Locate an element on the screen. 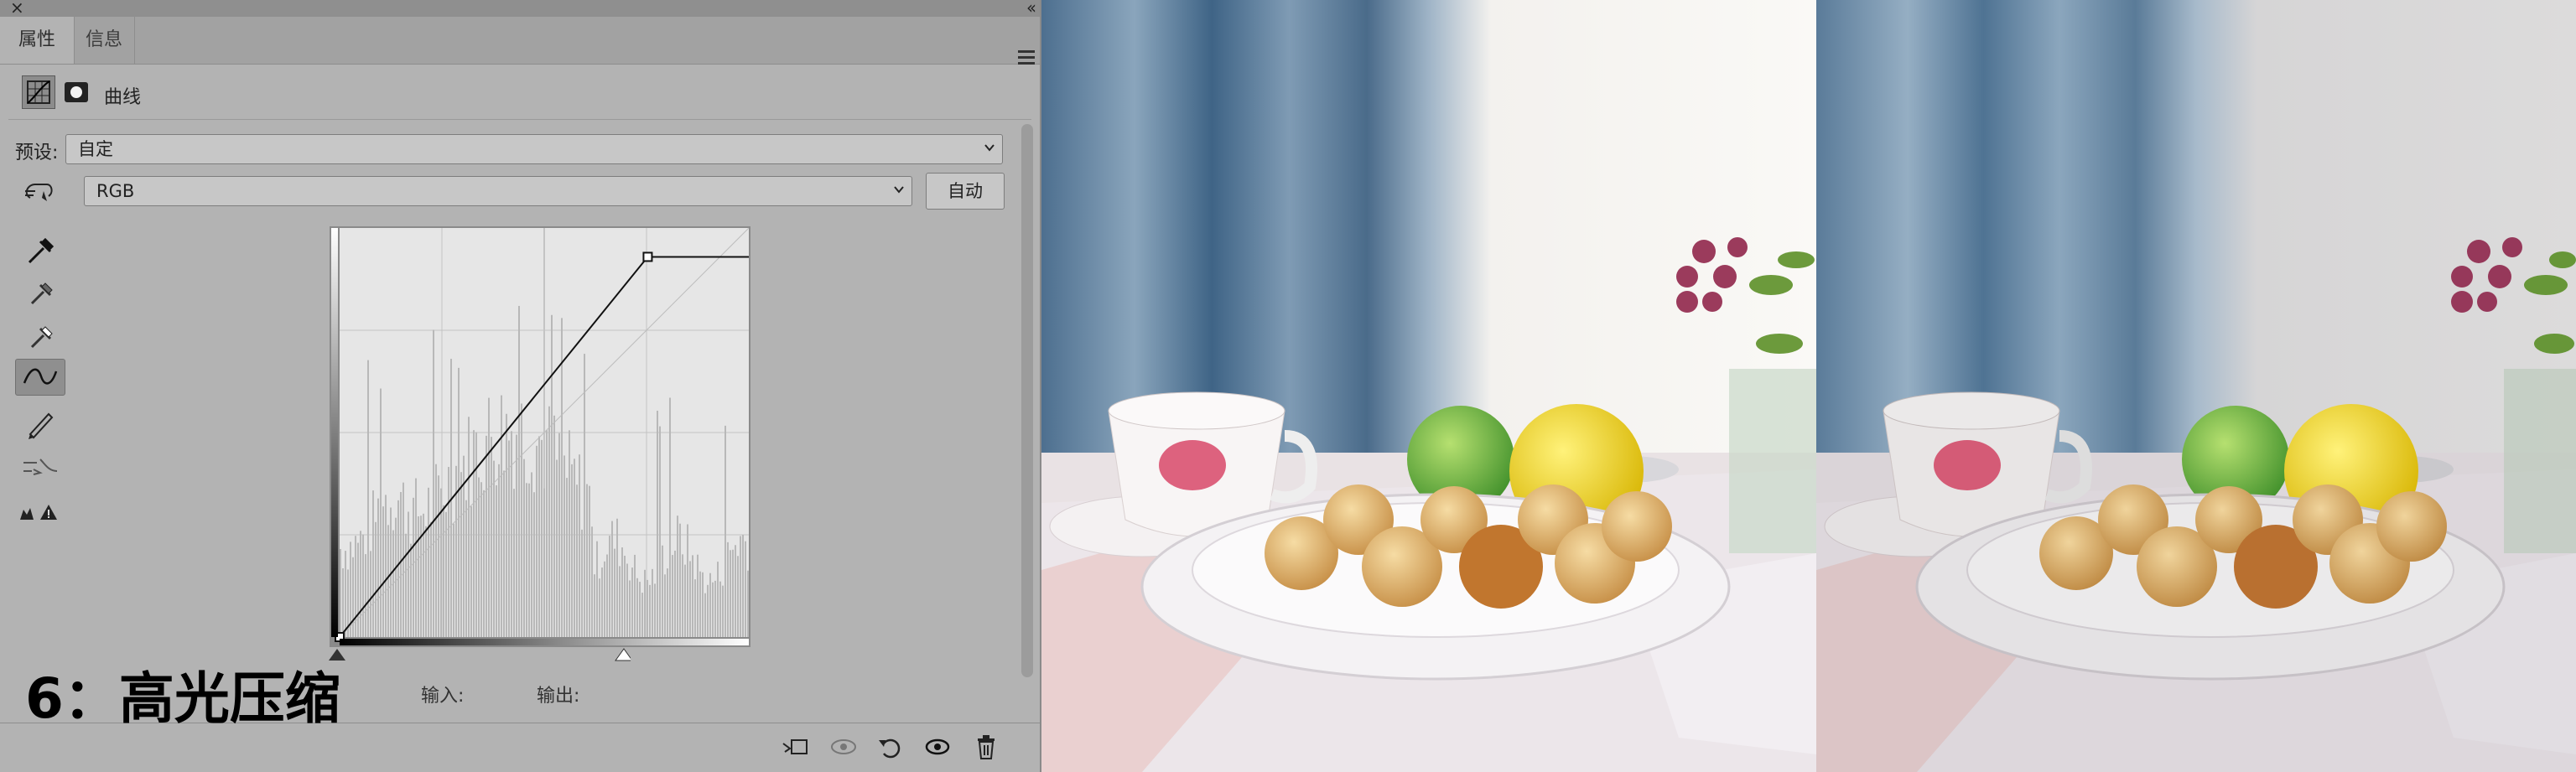 This screenshot has height=772, width=2576. chevron-down-icon is located at coordinates (989, 148).